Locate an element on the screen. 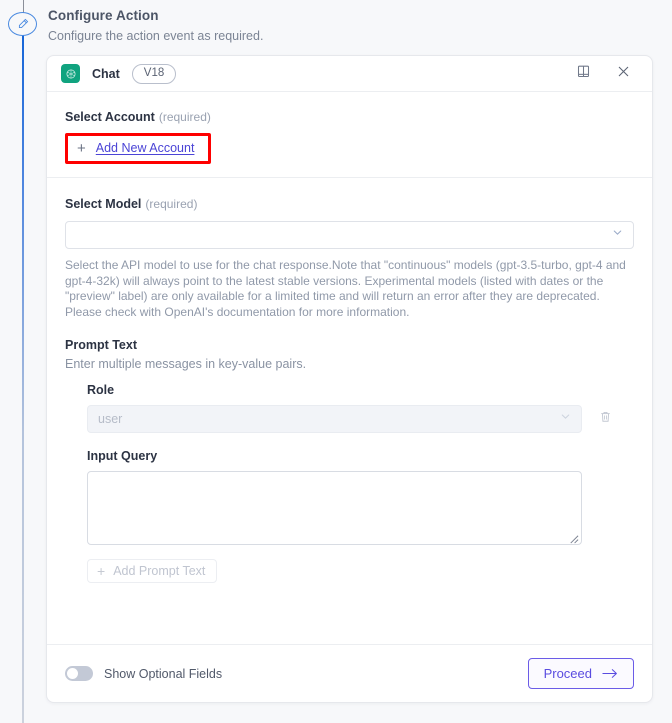 The width and height of the screenshot is (672, 723). close-icon is located at coordinates (623, 74).